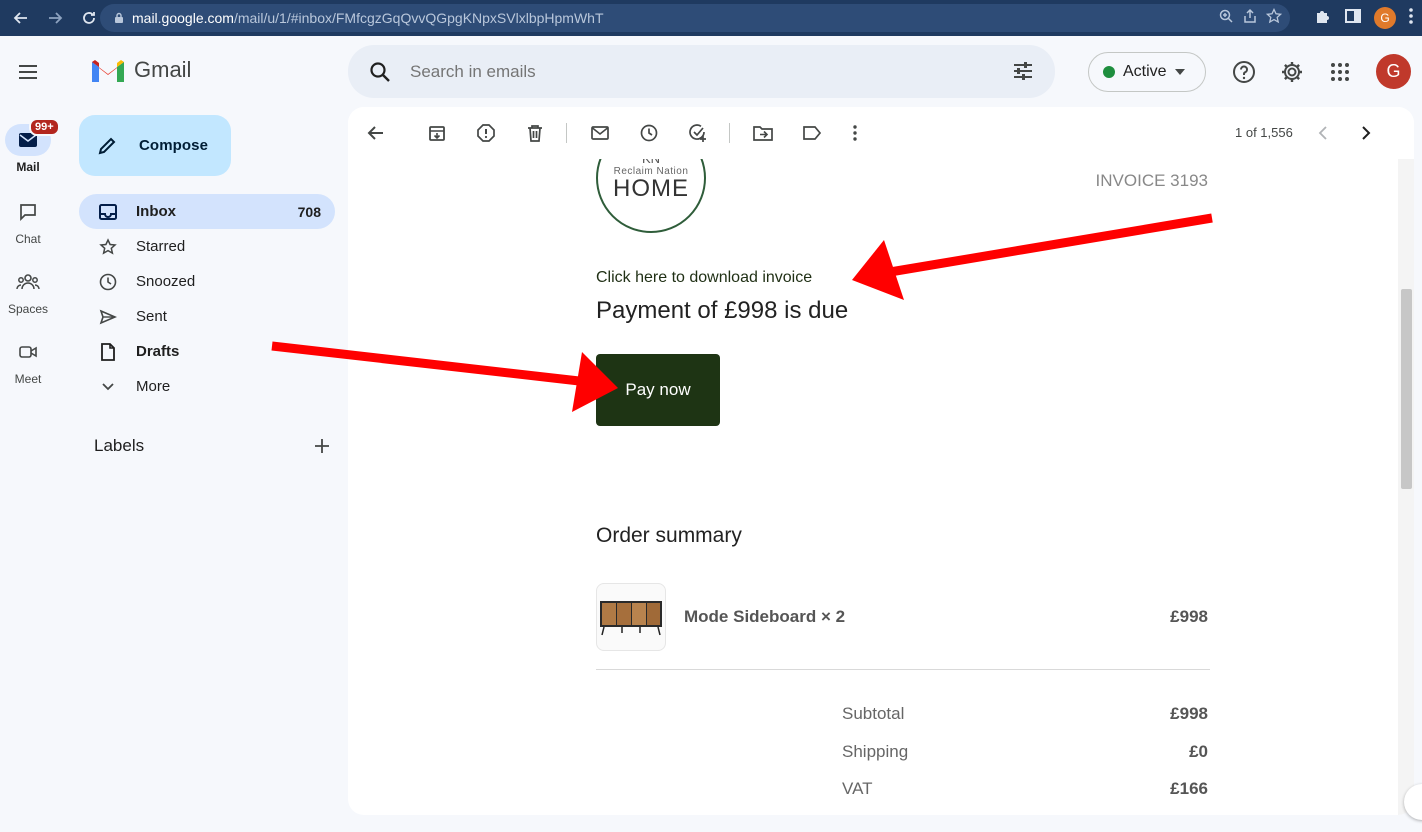 The width and height of the screenshot is (1422, 832). Describe the element at coordinates (107, 145) in the screenshot. I see `pencil-icon` at that location.